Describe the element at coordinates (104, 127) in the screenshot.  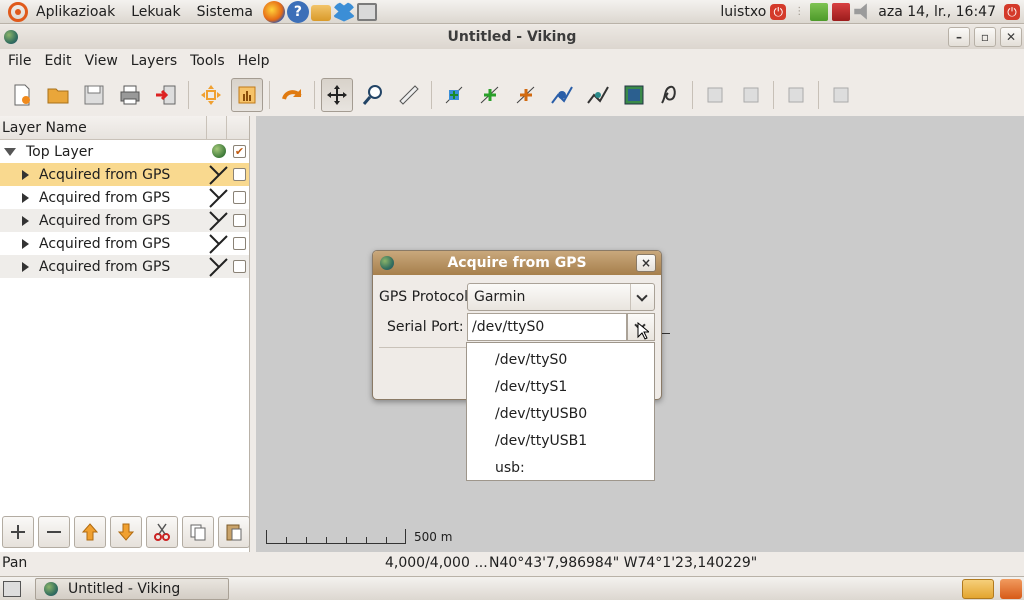
I see `column-layer-name: Layer Name` at that location.